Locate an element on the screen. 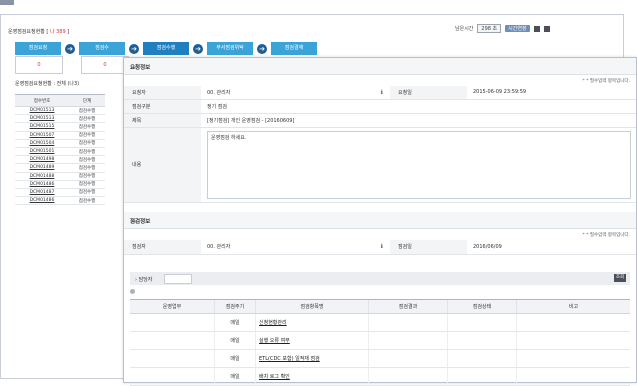 Image resolution: width=637 pixels, height=386 pixels. column-header: 점검항목명 is located at coordinates (312, 306).